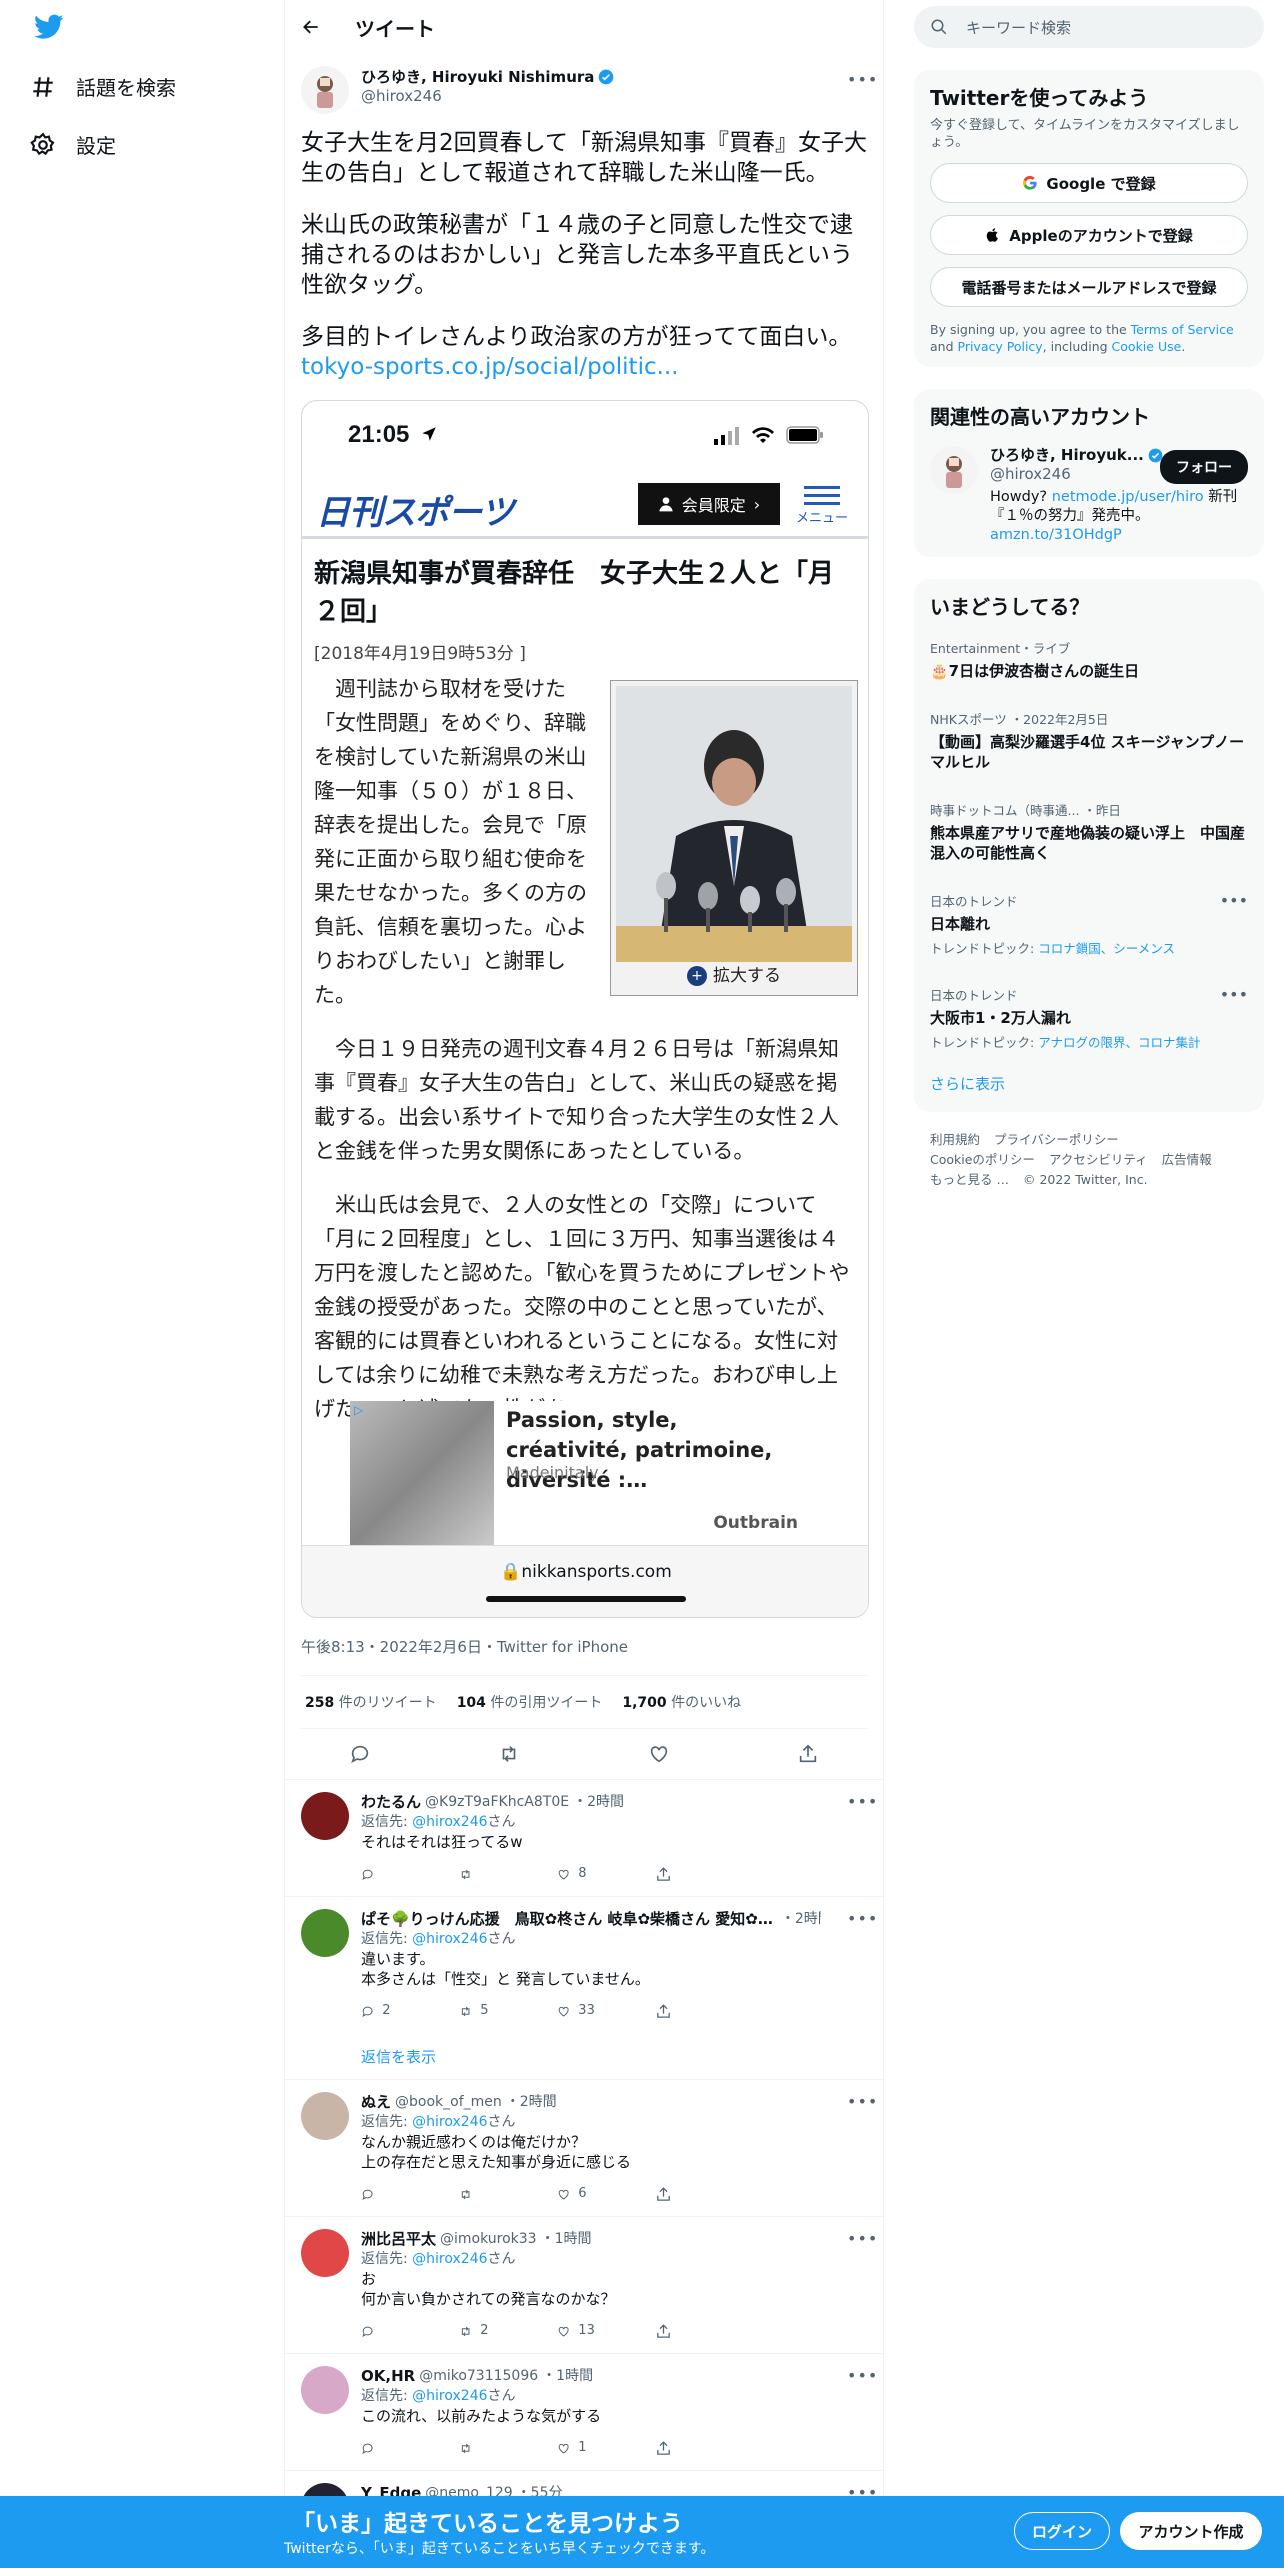  Describe the element at coordinates (103, 86) in the screenshot. I see `nav-explore: 話題を検索` at that location.